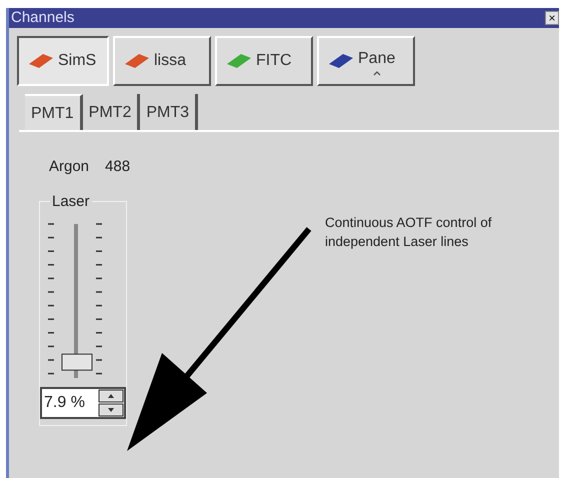 The width and height of the screenshot is (565, 478). What do you see at coordinates (77, 361) in the screenshot?
I see `slider-thumb` at bounding box center [77, 361].